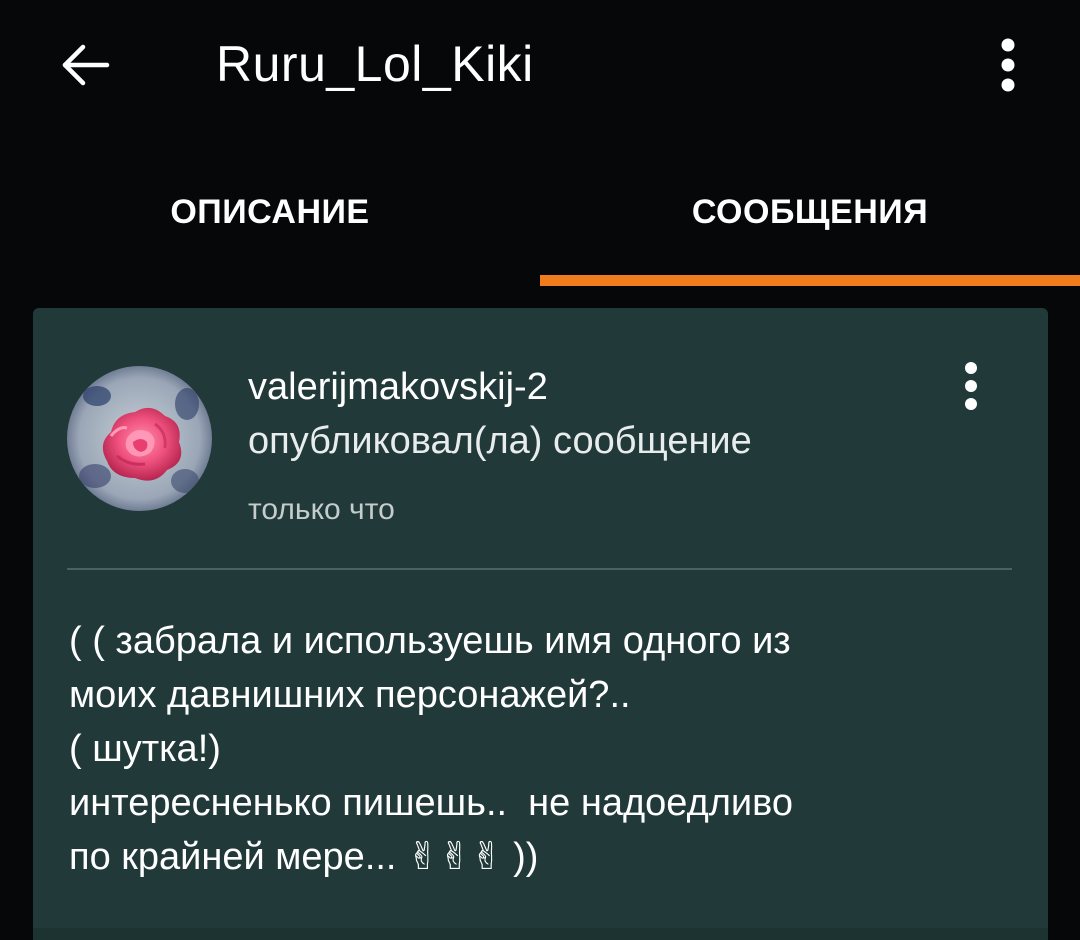 Image resolution: width=1080 pixels, height=940 pixels. Describe the element at coordinates (431, 803) in the screenshot. I see `message-line: интересненько пишешь.. не надоедливо` at that location.